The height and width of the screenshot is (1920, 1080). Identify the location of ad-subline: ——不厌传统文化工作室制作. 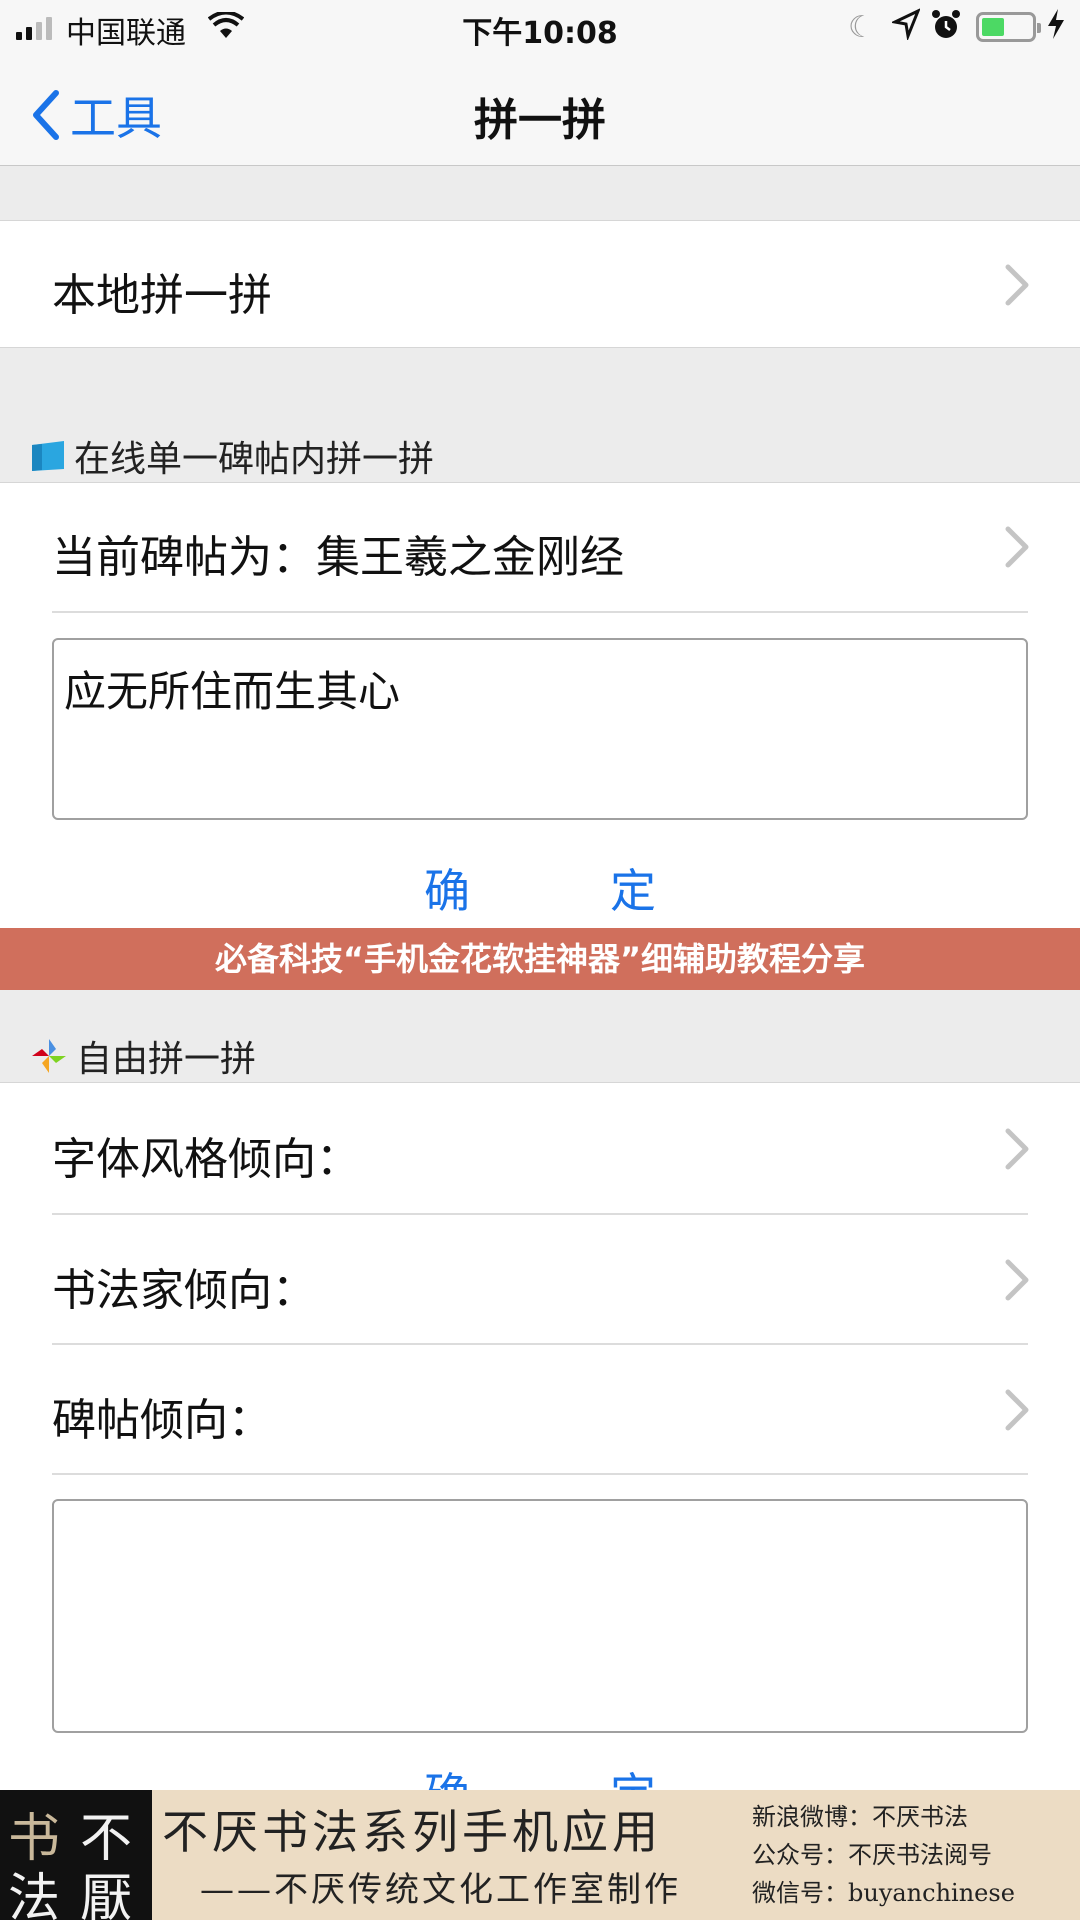
(440, 1890).